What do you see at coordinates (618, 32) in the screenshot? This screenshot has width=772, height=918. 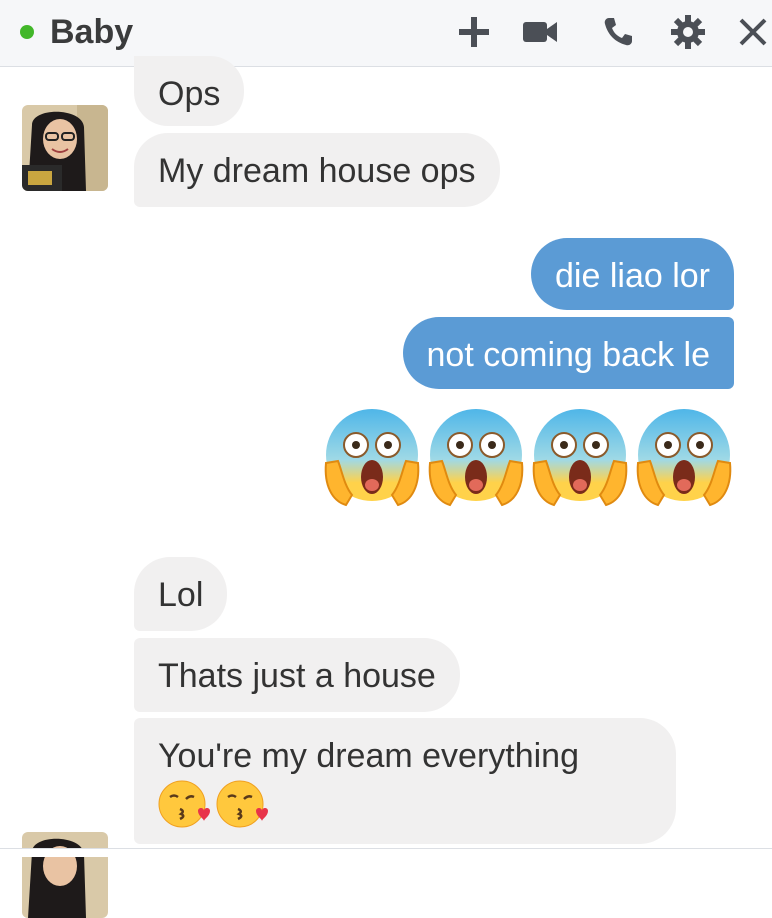 I see `phone-icon` at bounding box center [618, 32].